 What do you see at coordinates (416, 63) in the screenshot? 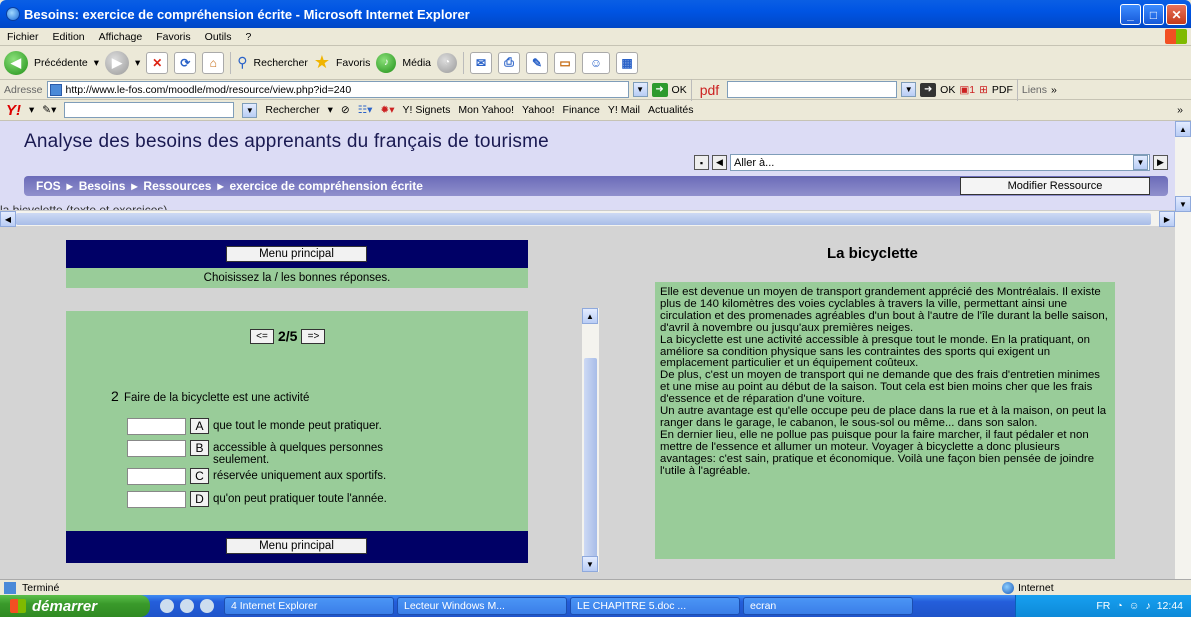
I see `media-button-label: Média` at bounding box center [416, 63].